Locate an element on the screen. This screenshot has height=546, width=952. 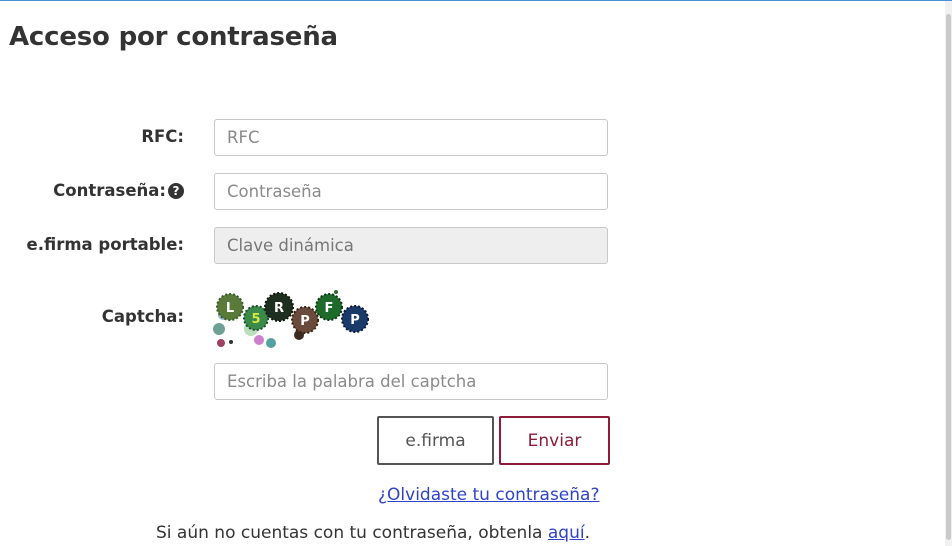
signup-link: aquí is located at coordinates (566, 533).